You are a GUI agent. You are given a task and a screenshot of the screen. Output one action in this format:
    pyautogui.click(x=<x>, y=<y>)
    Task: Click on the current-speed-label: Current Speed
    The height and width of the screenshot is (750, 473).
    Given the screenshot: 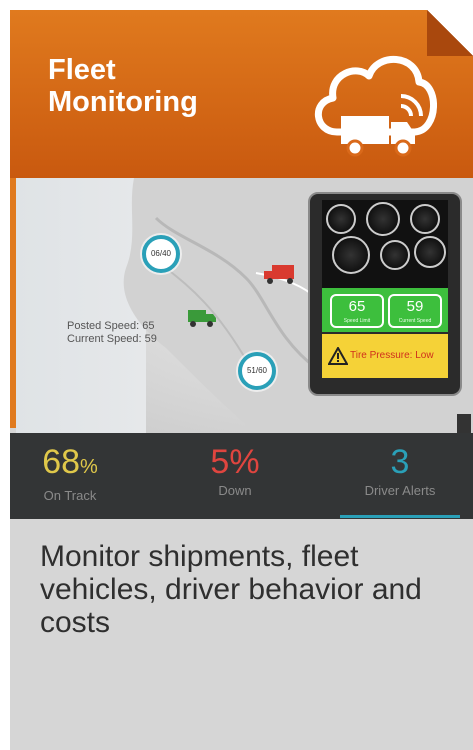 What is the action you would take?
    pyautogui.click(x=415, y=321)
    